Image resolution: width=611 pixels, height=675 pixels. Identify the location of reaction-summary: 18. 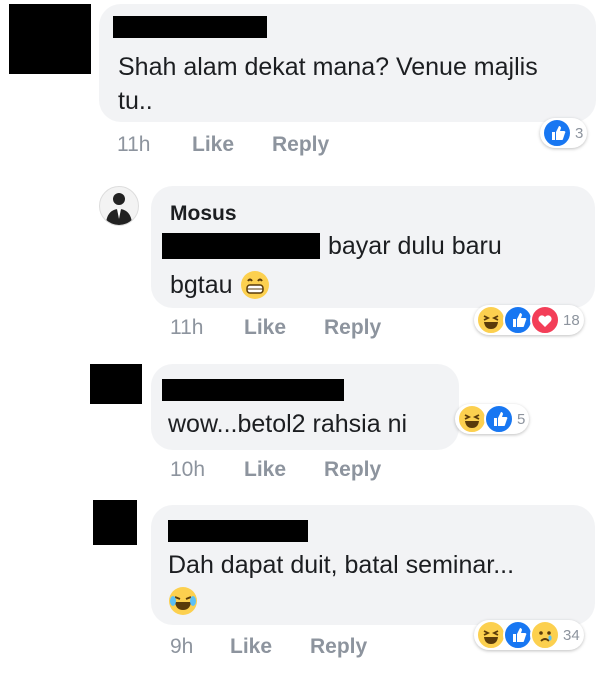
(529, 320).